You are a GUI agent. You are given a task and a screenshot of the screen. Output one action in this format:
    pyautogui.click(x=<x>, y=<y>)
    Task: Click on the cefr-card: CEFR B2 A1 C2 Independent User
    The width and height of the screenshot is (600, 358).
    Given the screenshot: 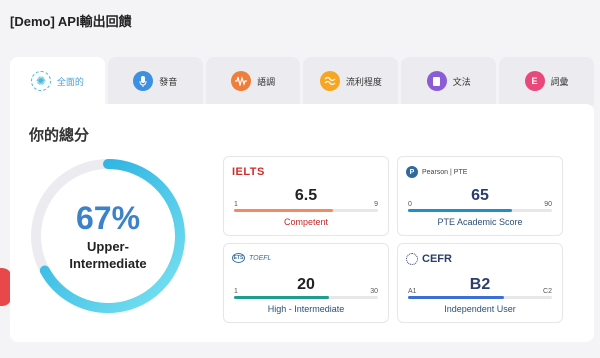 What is the action you would take?
    pyautogui.click(x=480, y=283)
    